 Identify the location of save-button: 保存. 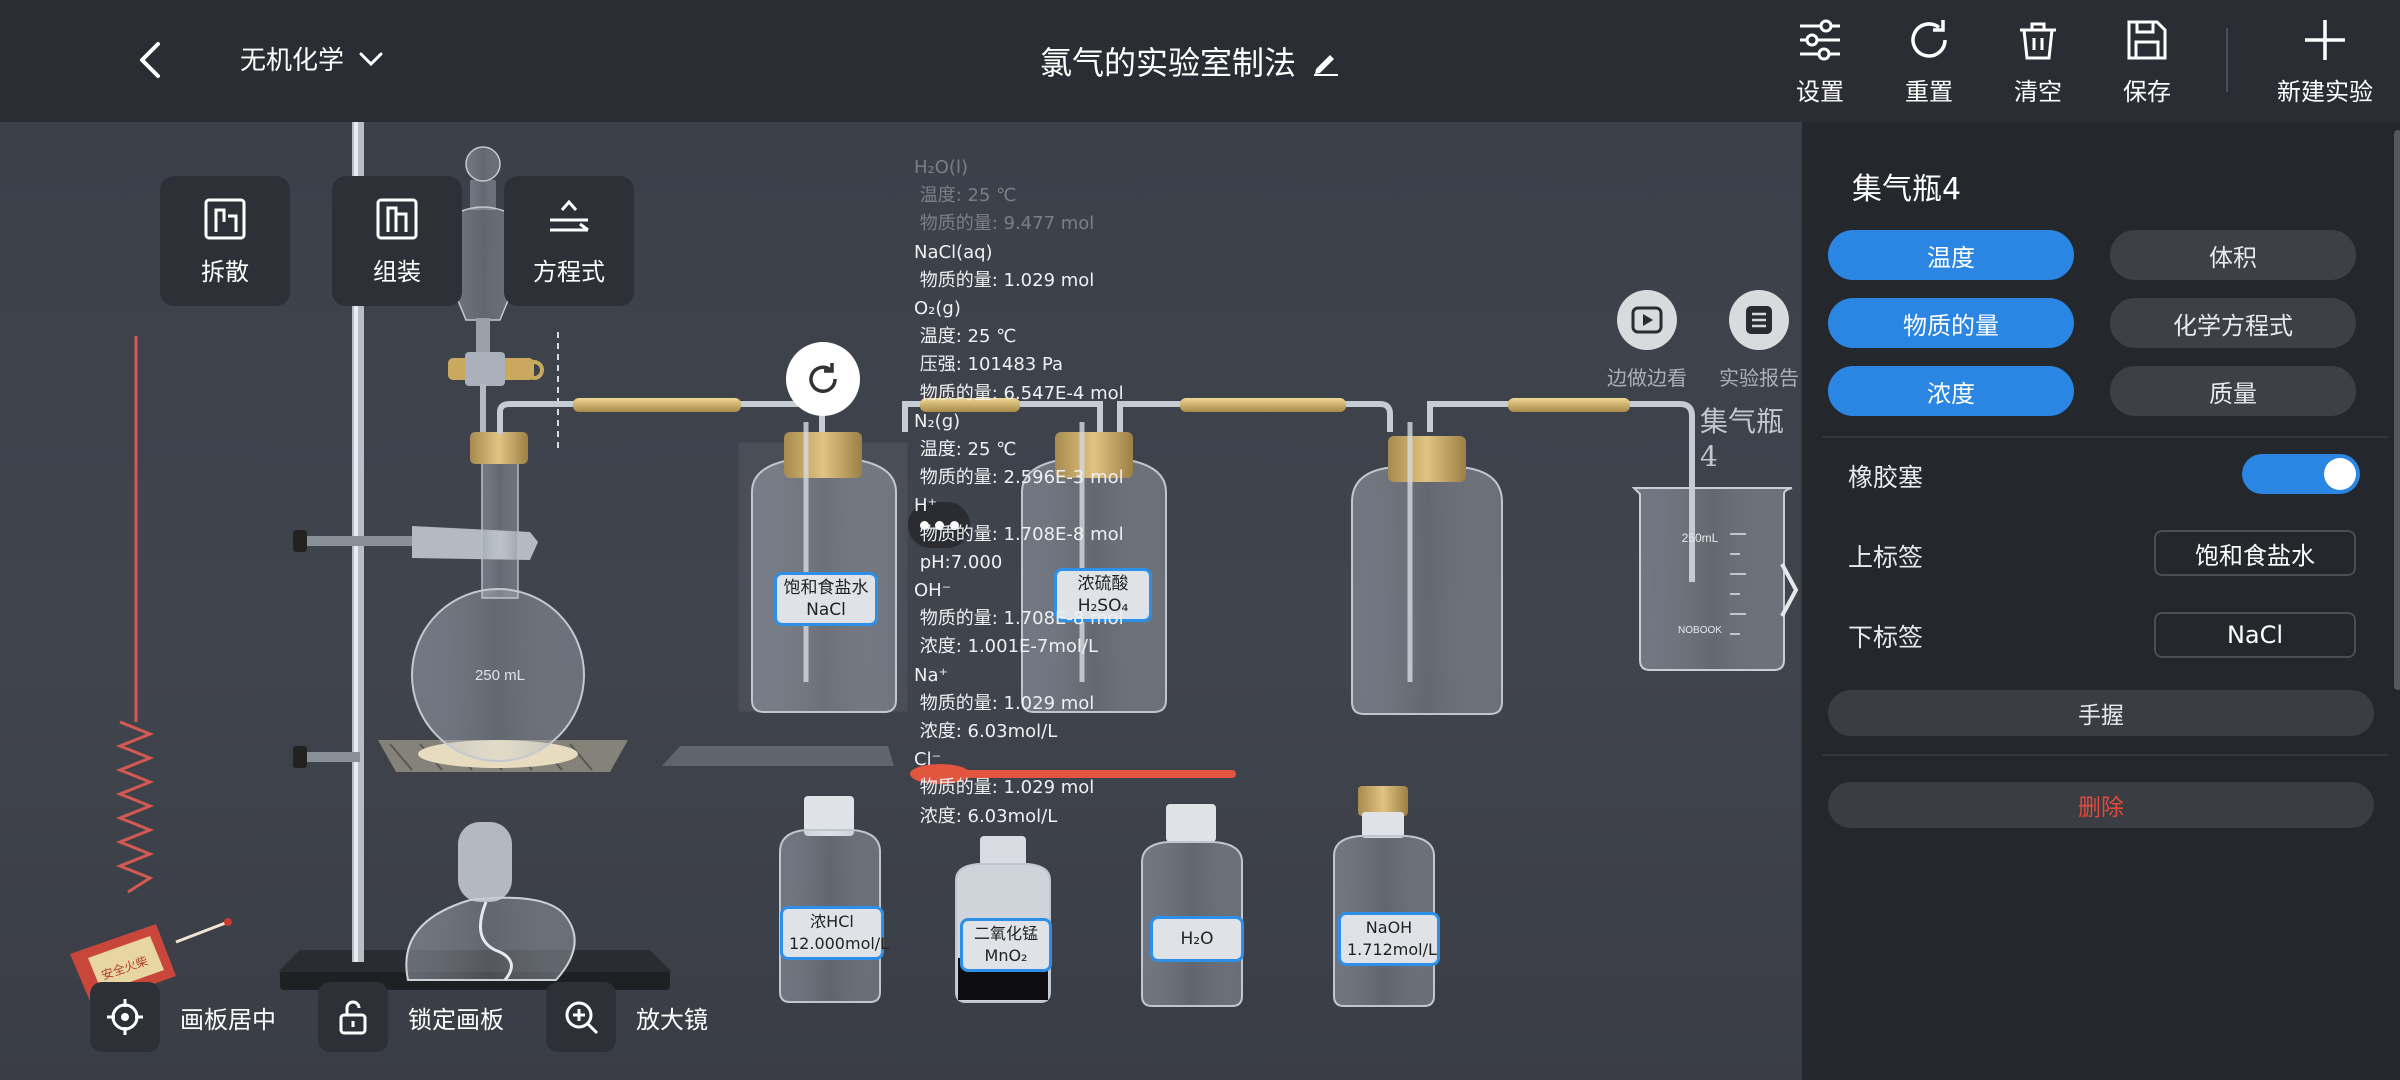
(2147, 66).